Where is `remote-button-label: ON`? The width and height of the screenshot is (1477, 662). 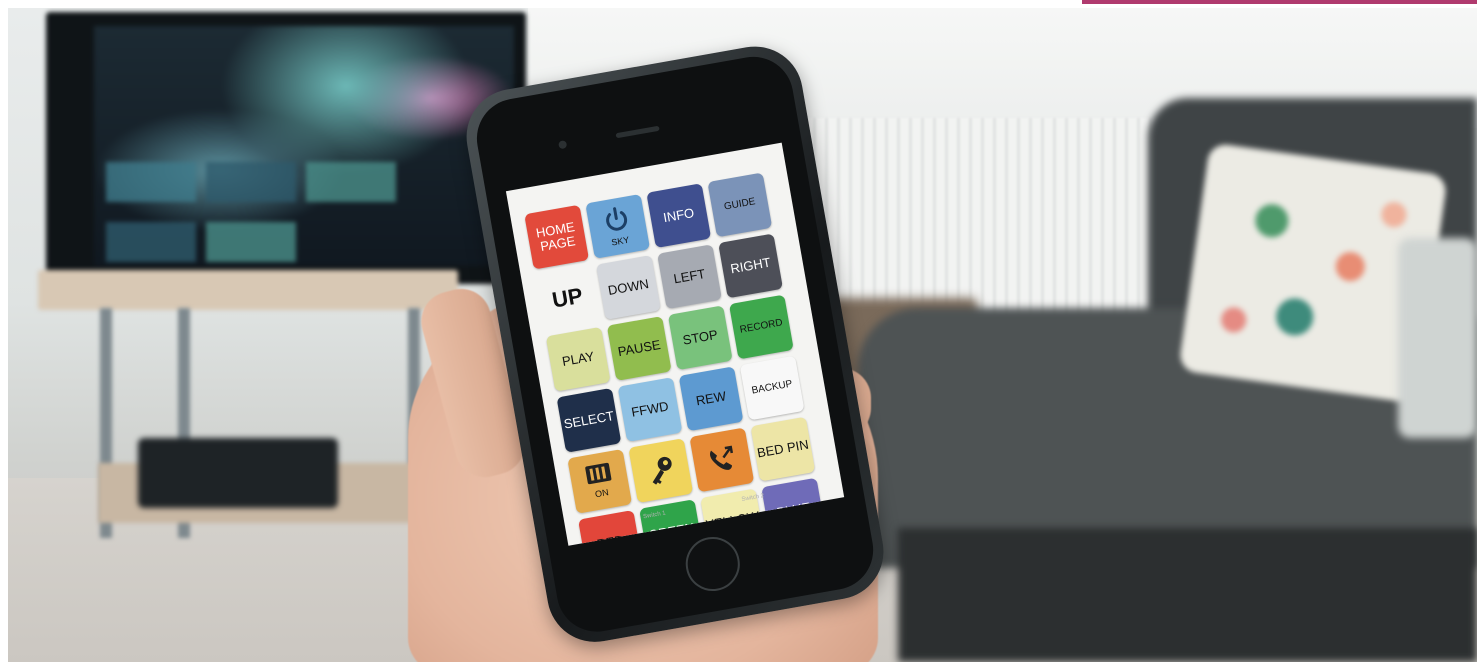
remote-button-label: ON is located at coordinates (602, 493).